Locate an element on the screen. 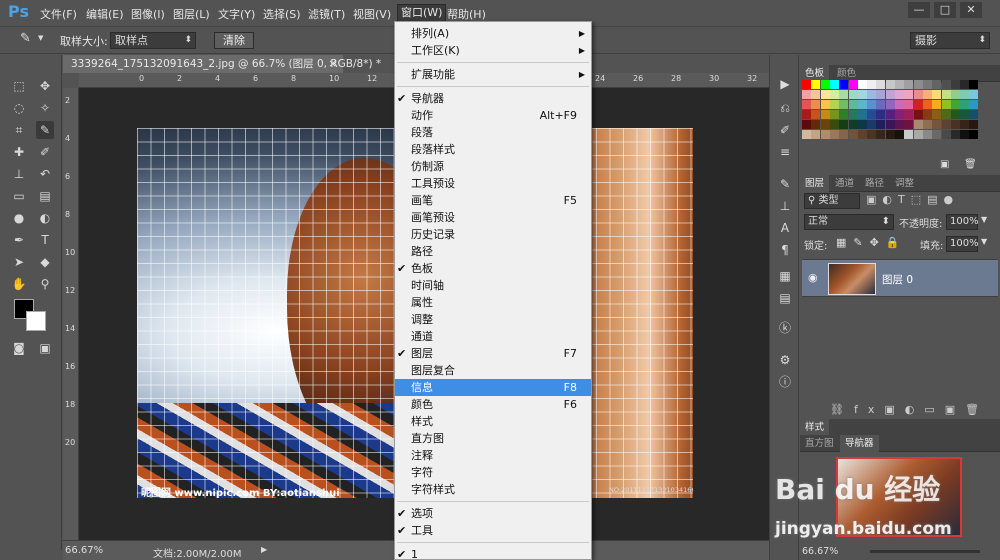 The height and width of the screenshot is (560, 1000). background-color-swatch is located at coordinates (36, 321).